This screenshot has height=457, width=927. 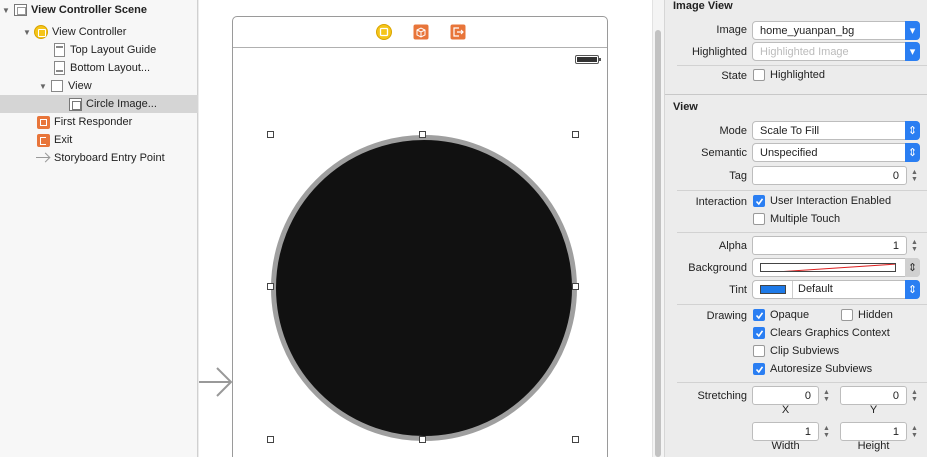 I want to click on multiple-touch-checkbox: Multiple Touch, so click(x=796, y=219).